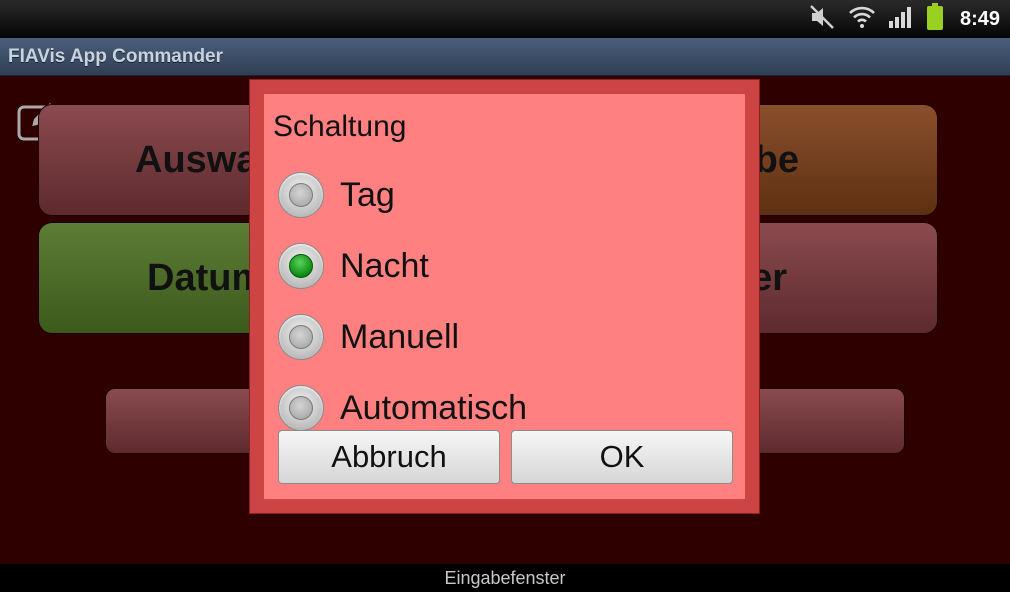 This screenshot has width=1010, height=592. Describe the element at coordinates (116, 56) in the screenshot. I see `app-title: FIAVis App Commander` at that location.